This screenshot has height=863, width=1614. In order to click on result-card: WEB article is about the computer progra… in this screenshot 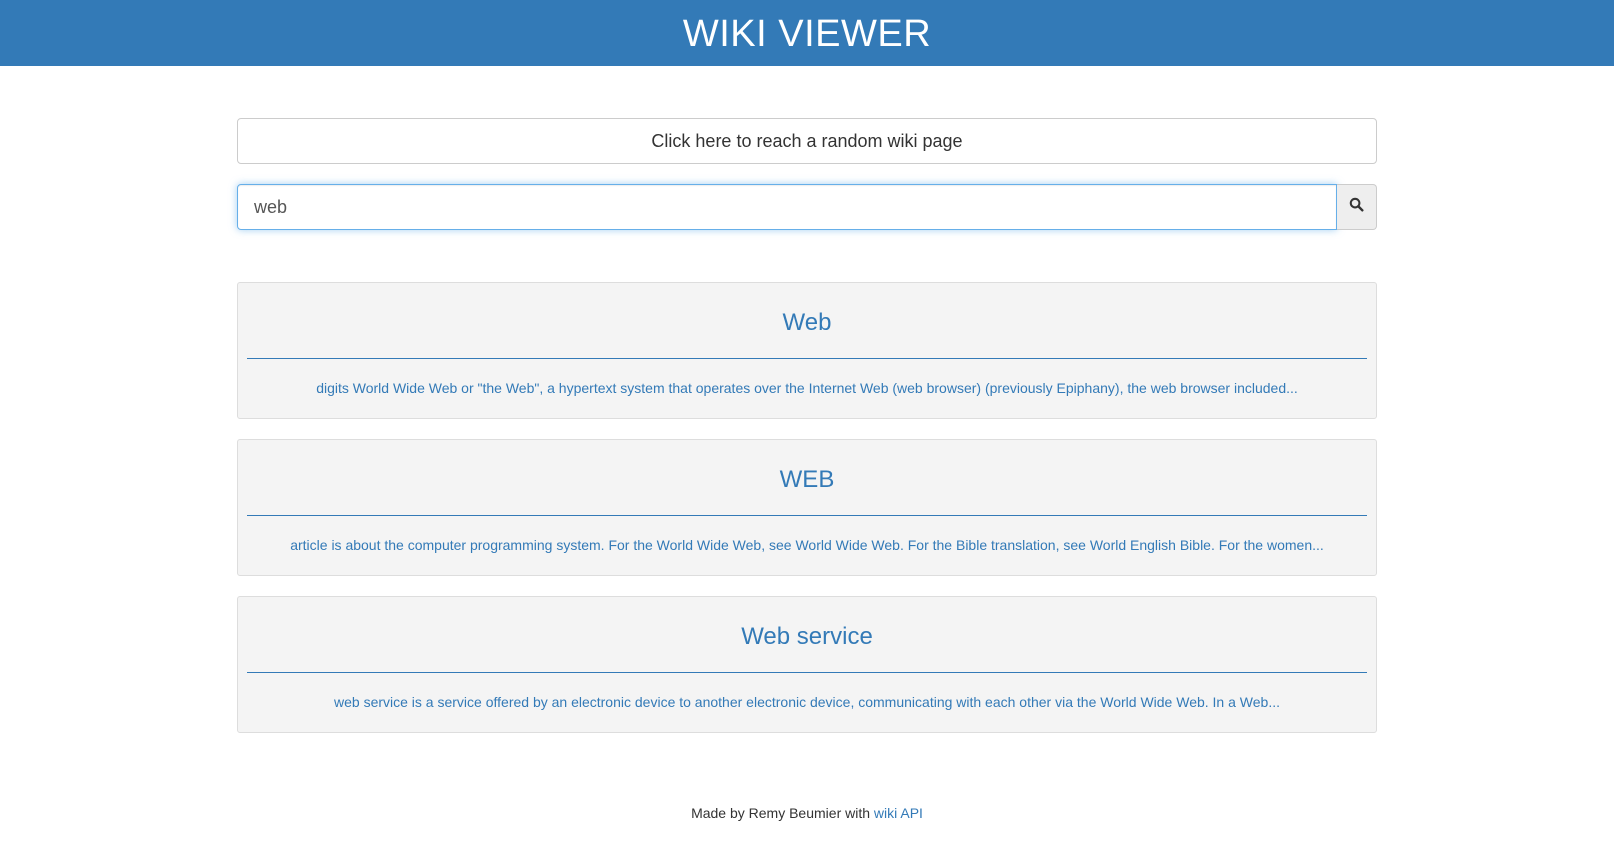, I will do `click(807, 507)`.